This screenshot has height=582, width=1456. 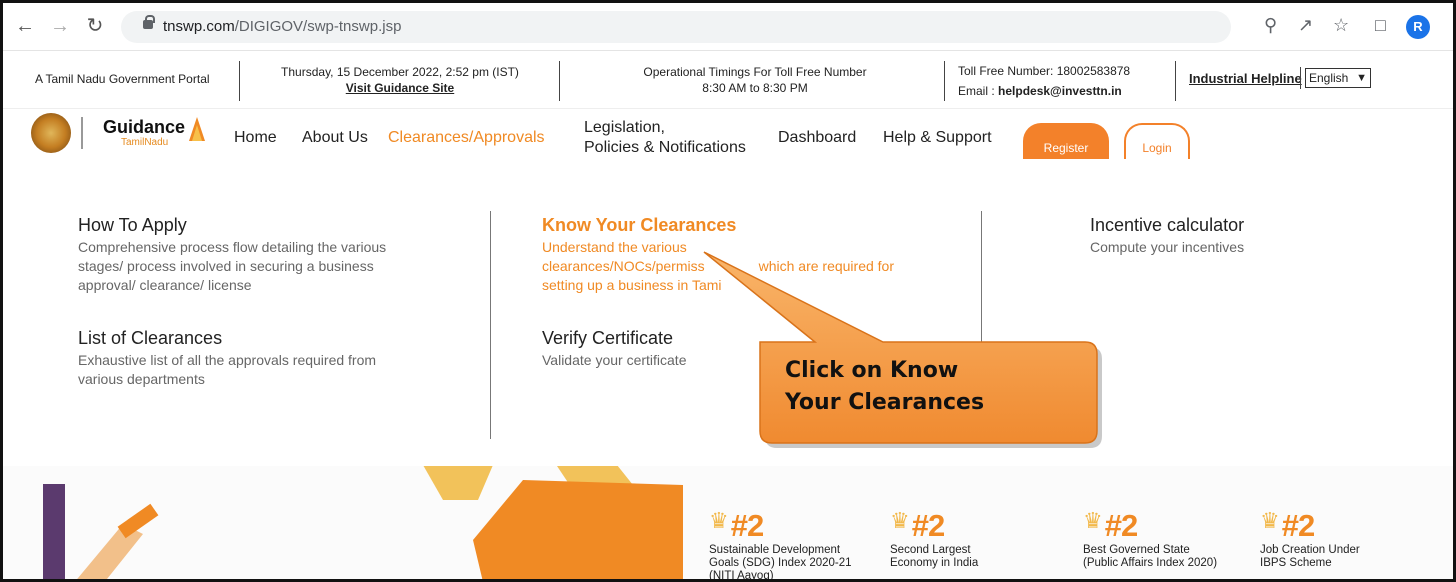 I want to click on side-panel-icon: □, so click(x=1380, y=25).